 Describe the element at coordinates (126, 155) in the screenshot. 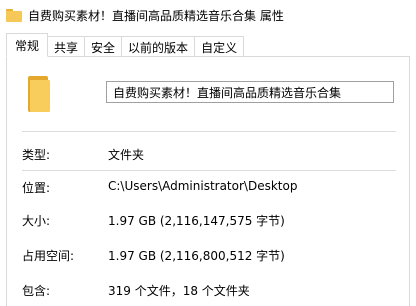

I see `type-value: 文件夹` at that location.